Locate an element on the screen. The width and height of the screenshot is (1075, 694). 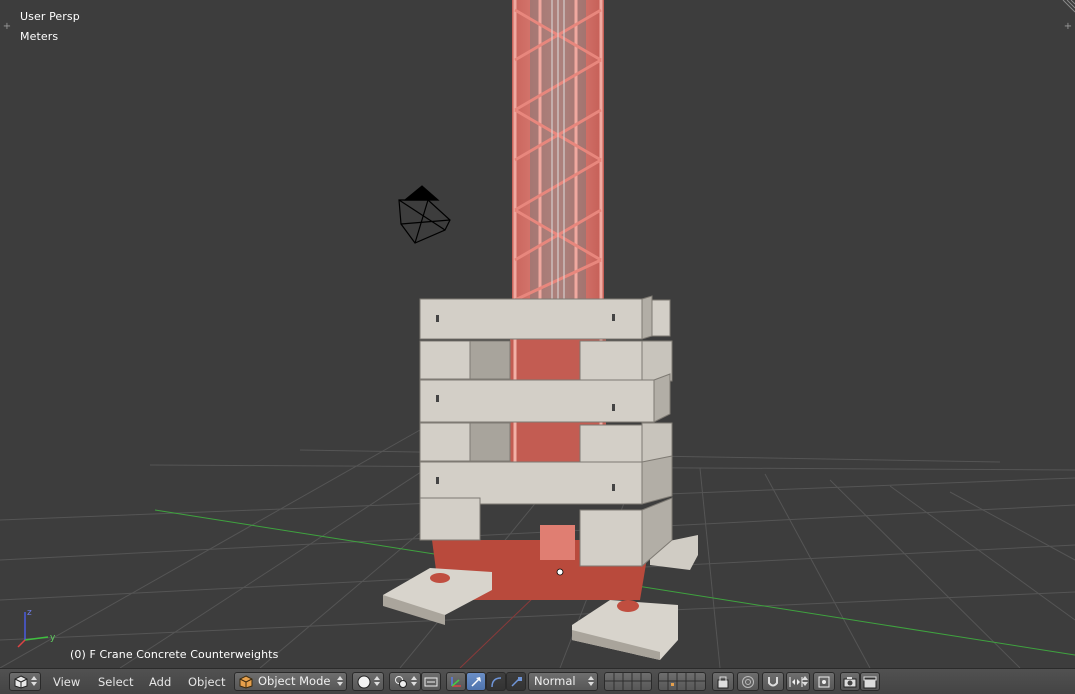
mode-selector: Object Mode is located at coordinates (290, 681).